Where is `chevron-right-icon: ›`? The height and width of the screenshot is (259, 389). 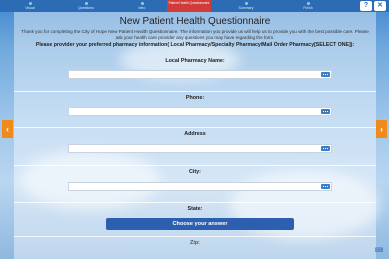
chevron-right-icon: › is located at coordinates (381, 129).